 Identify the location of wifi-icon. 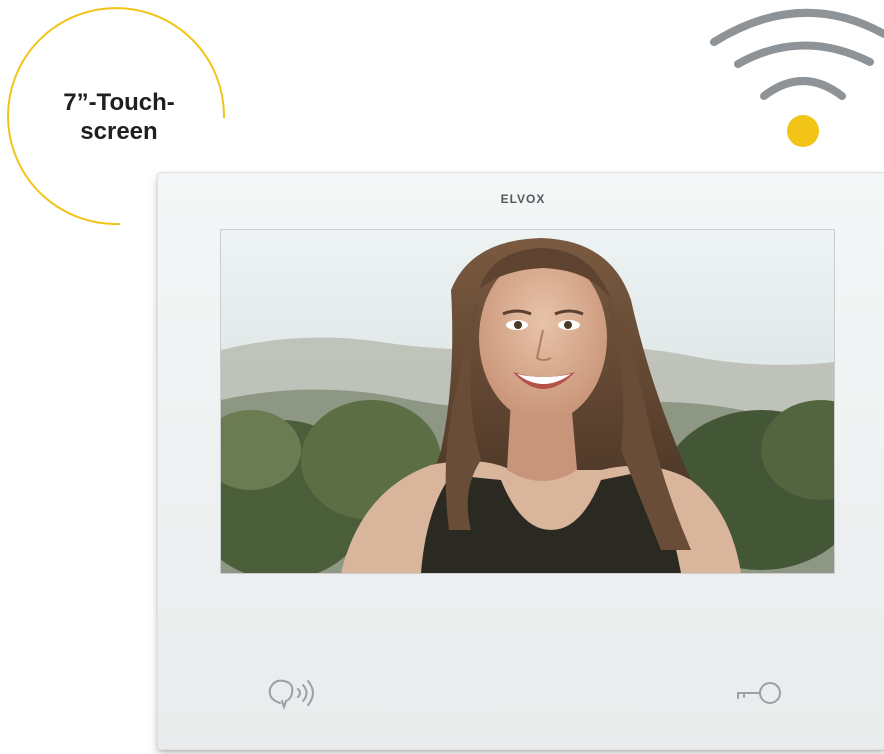
(792, 80).